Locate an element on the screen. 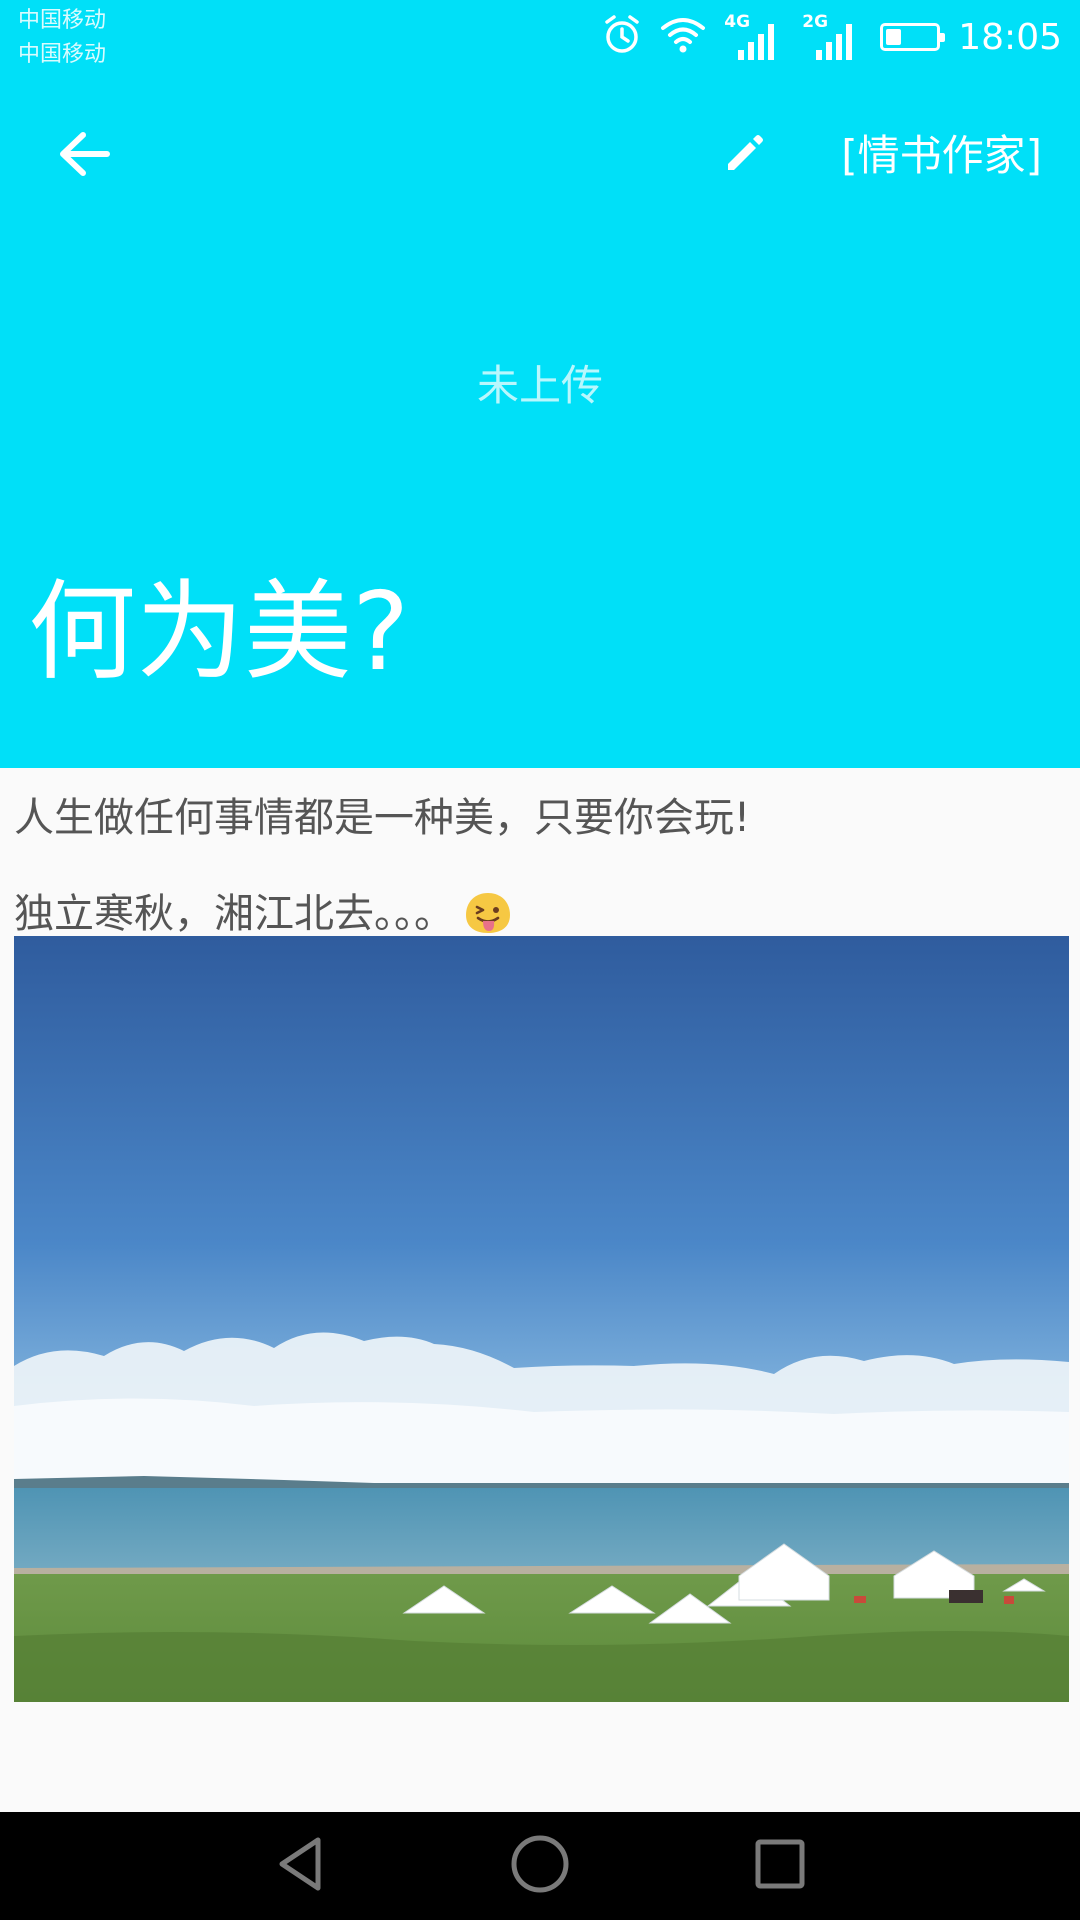 The height and width of the screenshot is (1920, 1080). battery-level is located at coordinates (893, 37).